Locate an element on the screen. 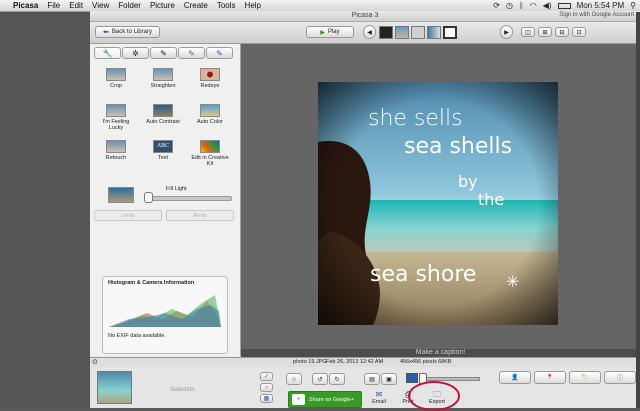 The width and height of the screenshot is (640, 411). back-to-library-button: ⬅ Back to Library is located at coordinates (127, 32).